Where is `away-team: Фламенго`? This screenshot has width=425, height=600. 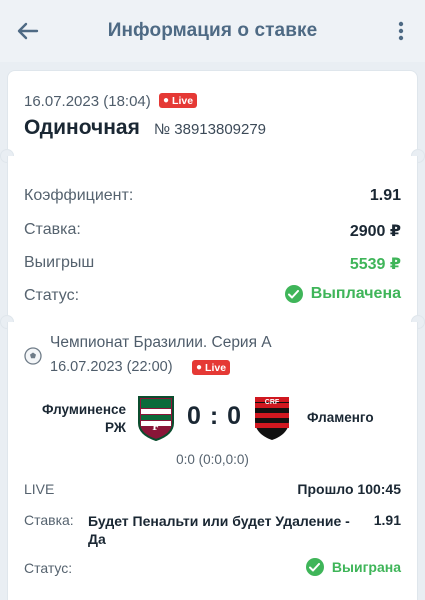
away-team: Фламенго is located at coordinates (340, 417).